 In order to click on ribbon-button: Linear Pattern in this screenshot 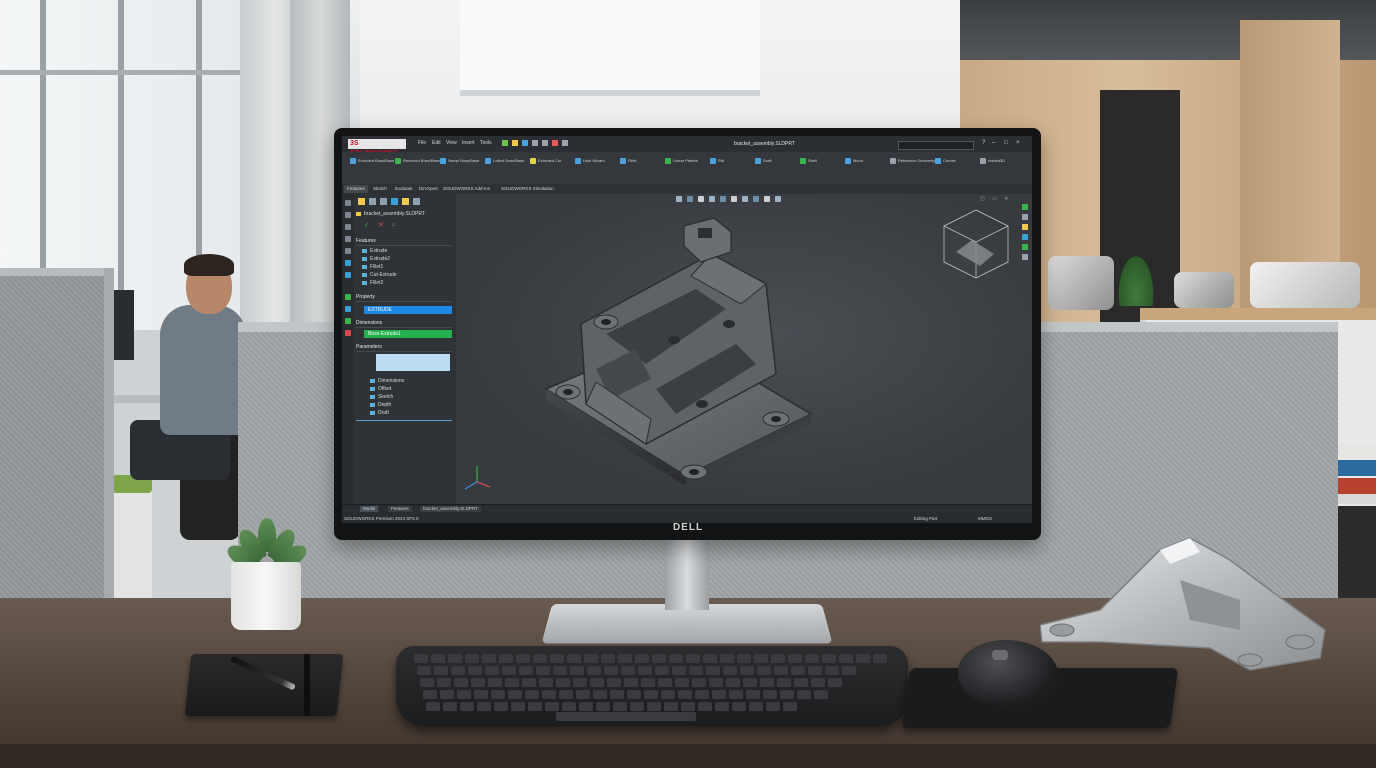, I will do `click(684, 168)`.